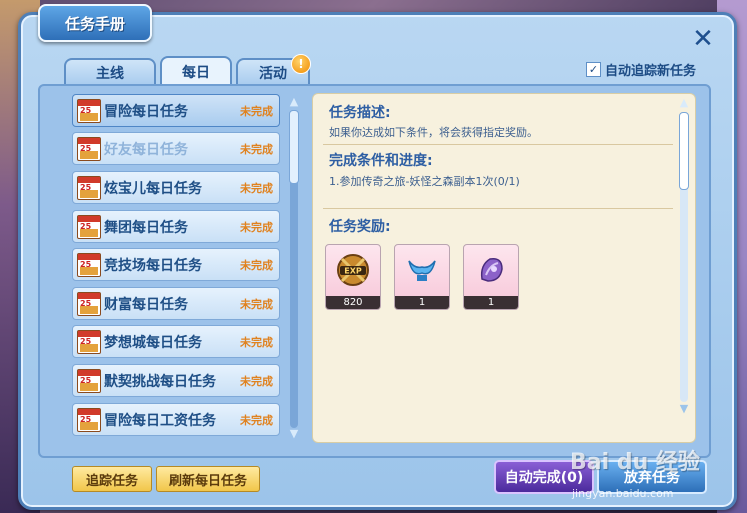 The width and height of the screenshot is (747, 513). I want to click on quest-item: 25 冒险每日工资任务 未完成, so click(176, 419).